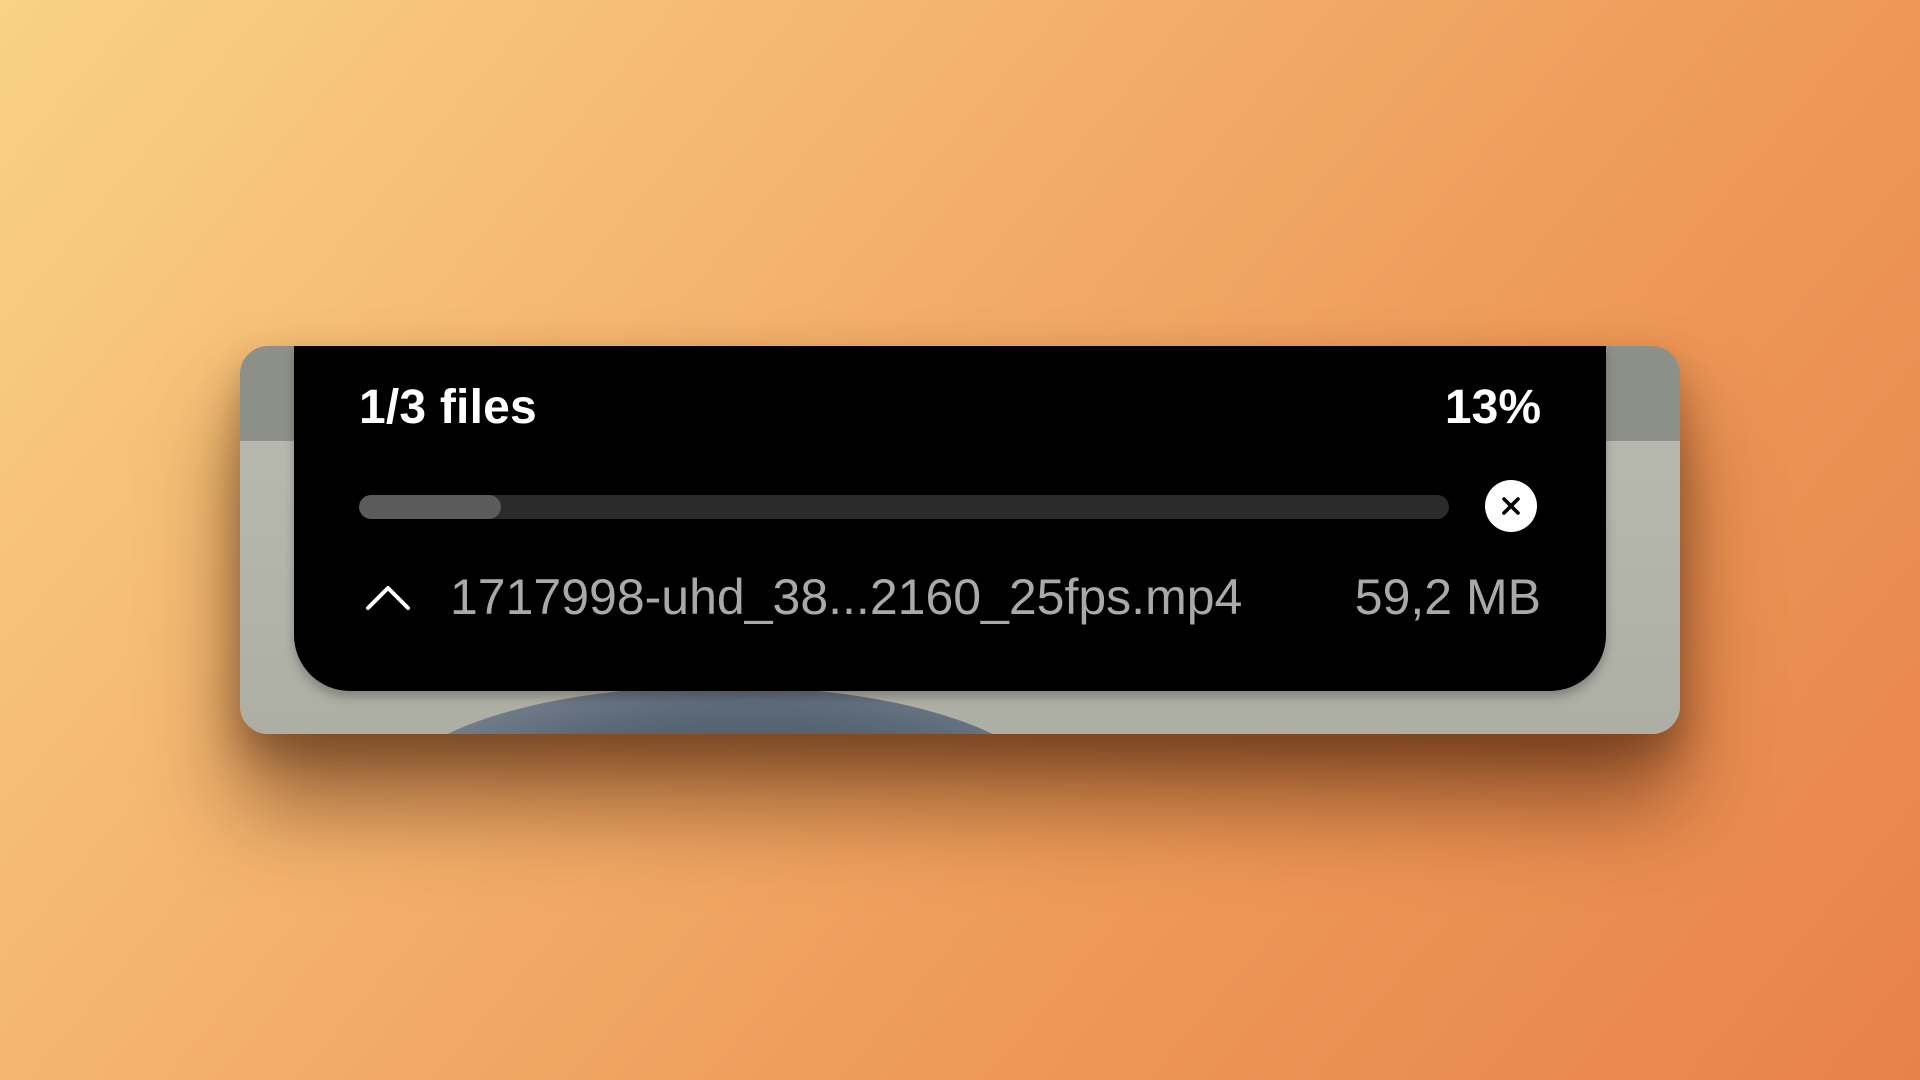 The width and height of the screenshot is (1920, 1080). Describe the element at coordinates (1492, 407) in the screenshot. I see `progress-percent-label: 13%` at that location.